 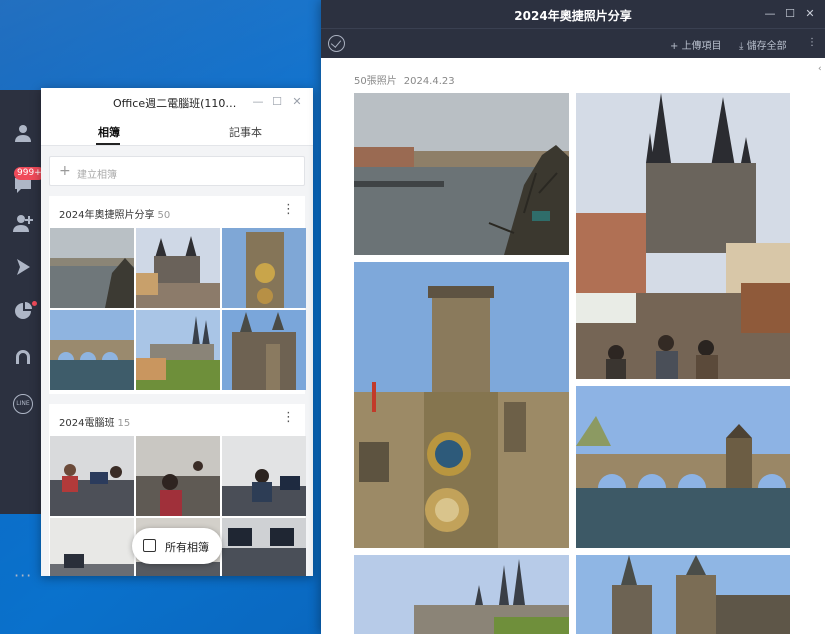 What do you see at coordinates (812, 42) in the screenshot?
I see `more-options-icon: ⋮` at bounding box center [812, 42].